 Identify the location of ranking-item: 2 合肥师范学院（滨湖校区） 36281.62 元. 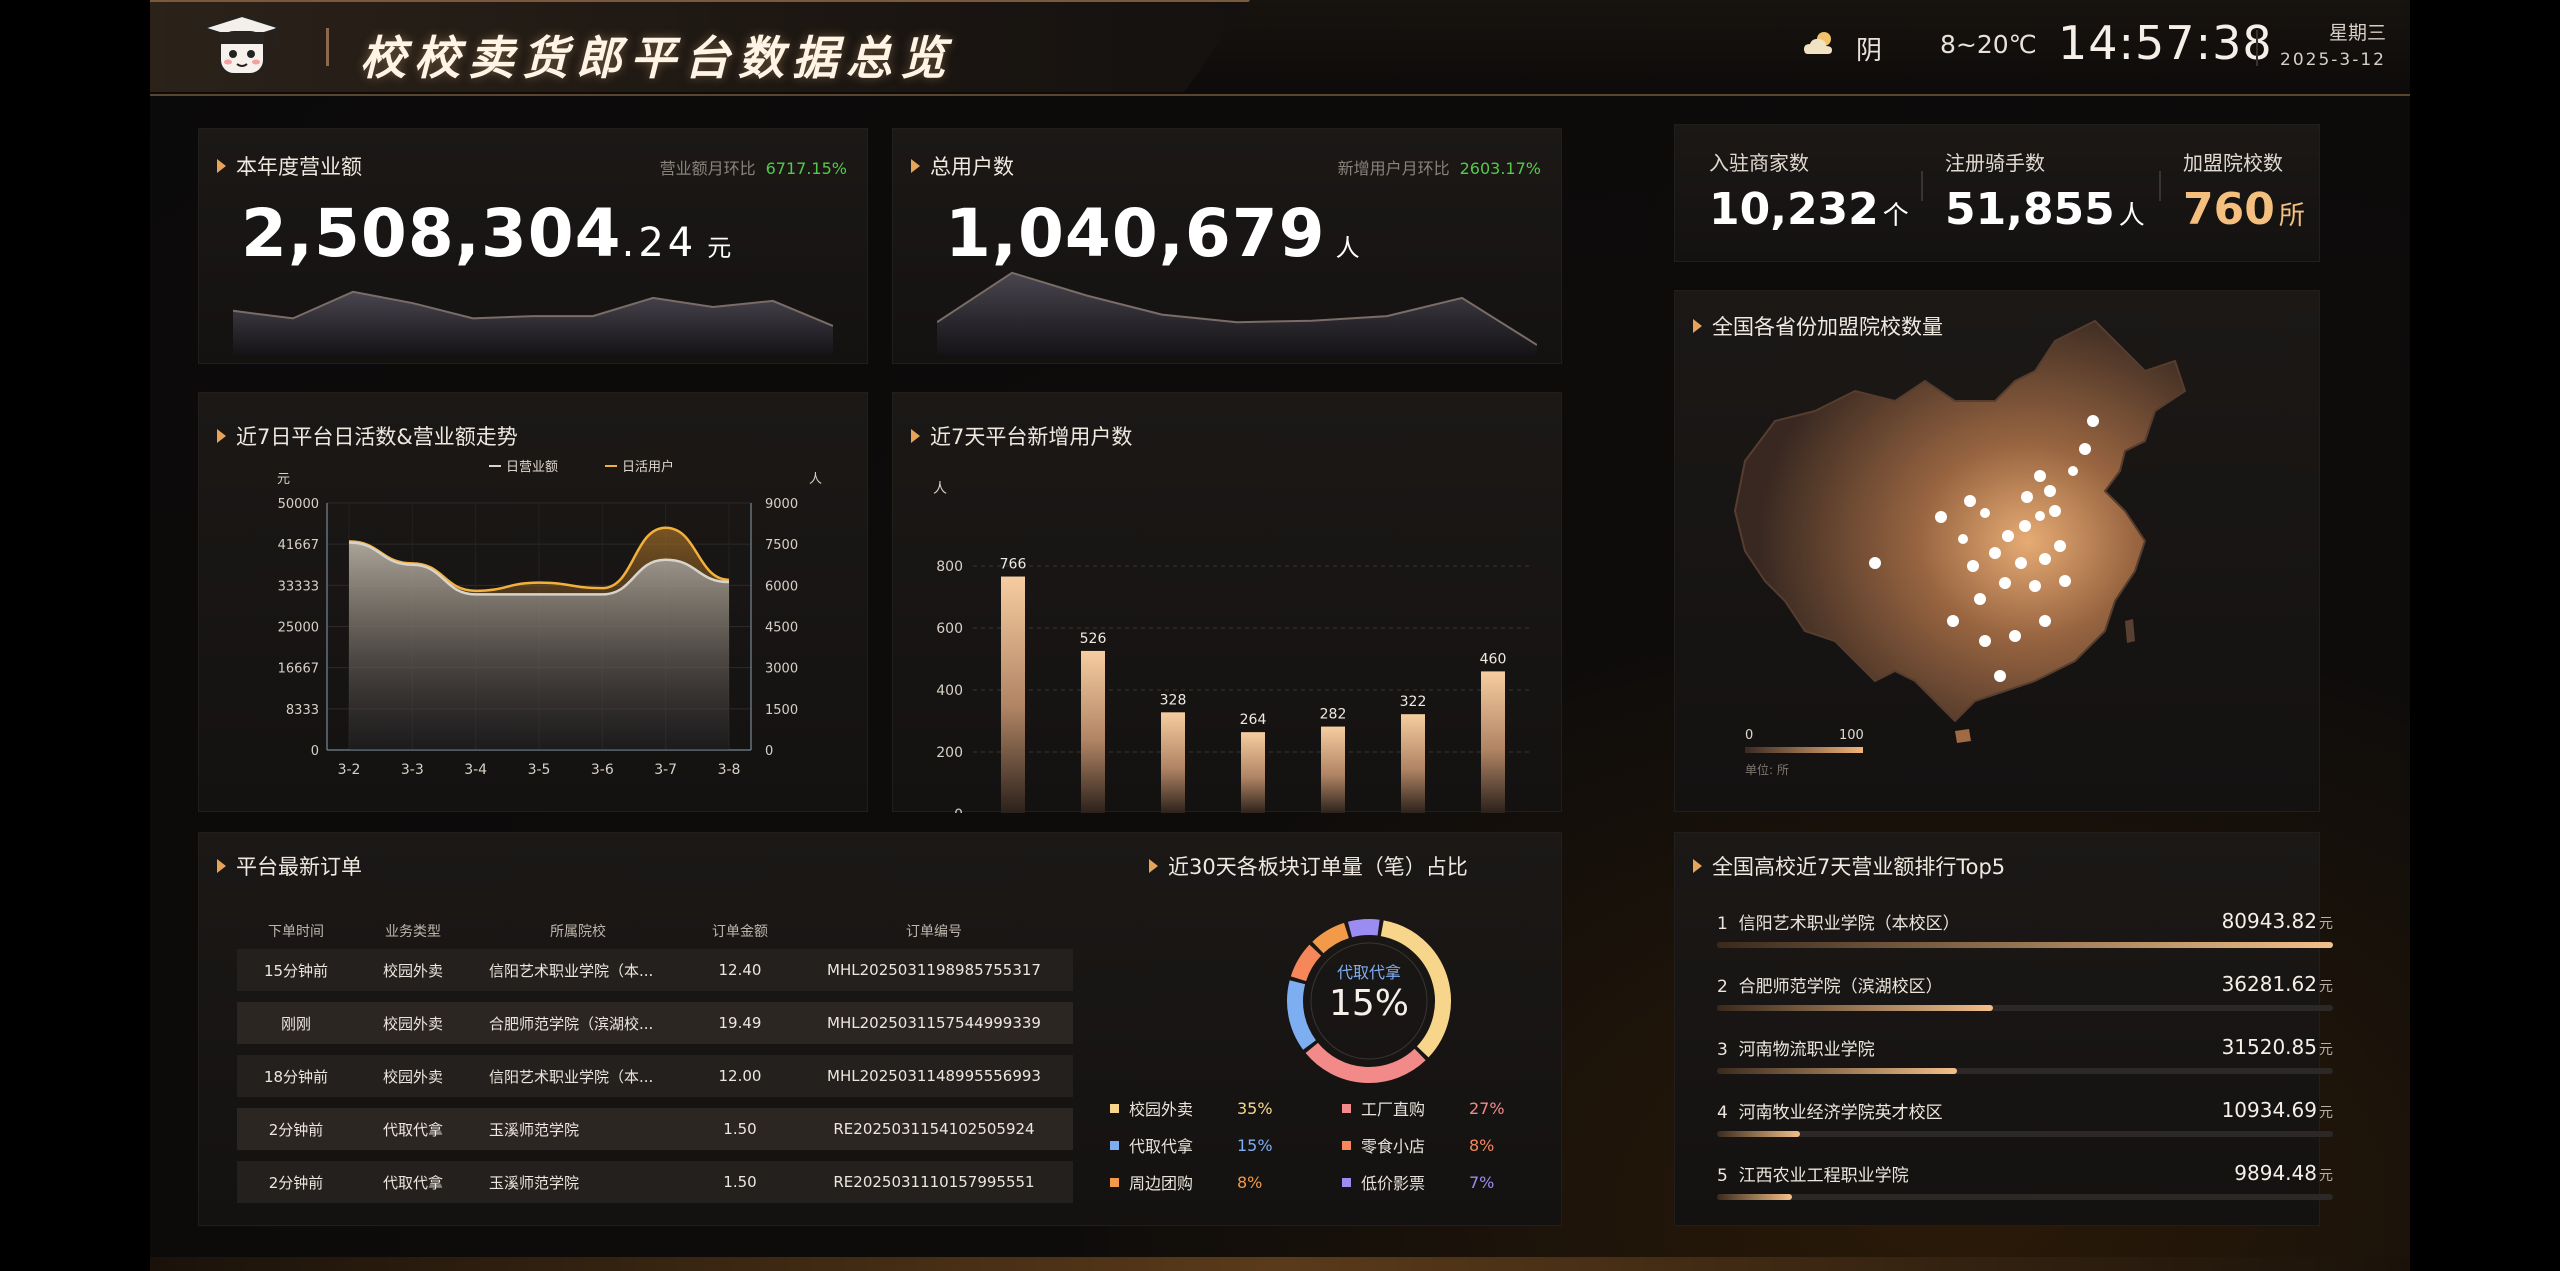
(2025, 991).